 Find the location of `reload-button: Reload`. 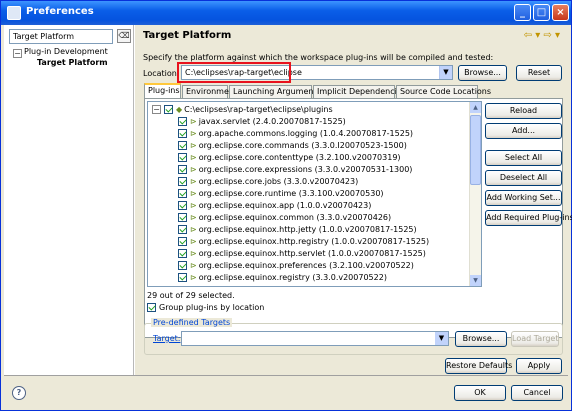

reload-button: Reload is located at coordinates (523, 111).